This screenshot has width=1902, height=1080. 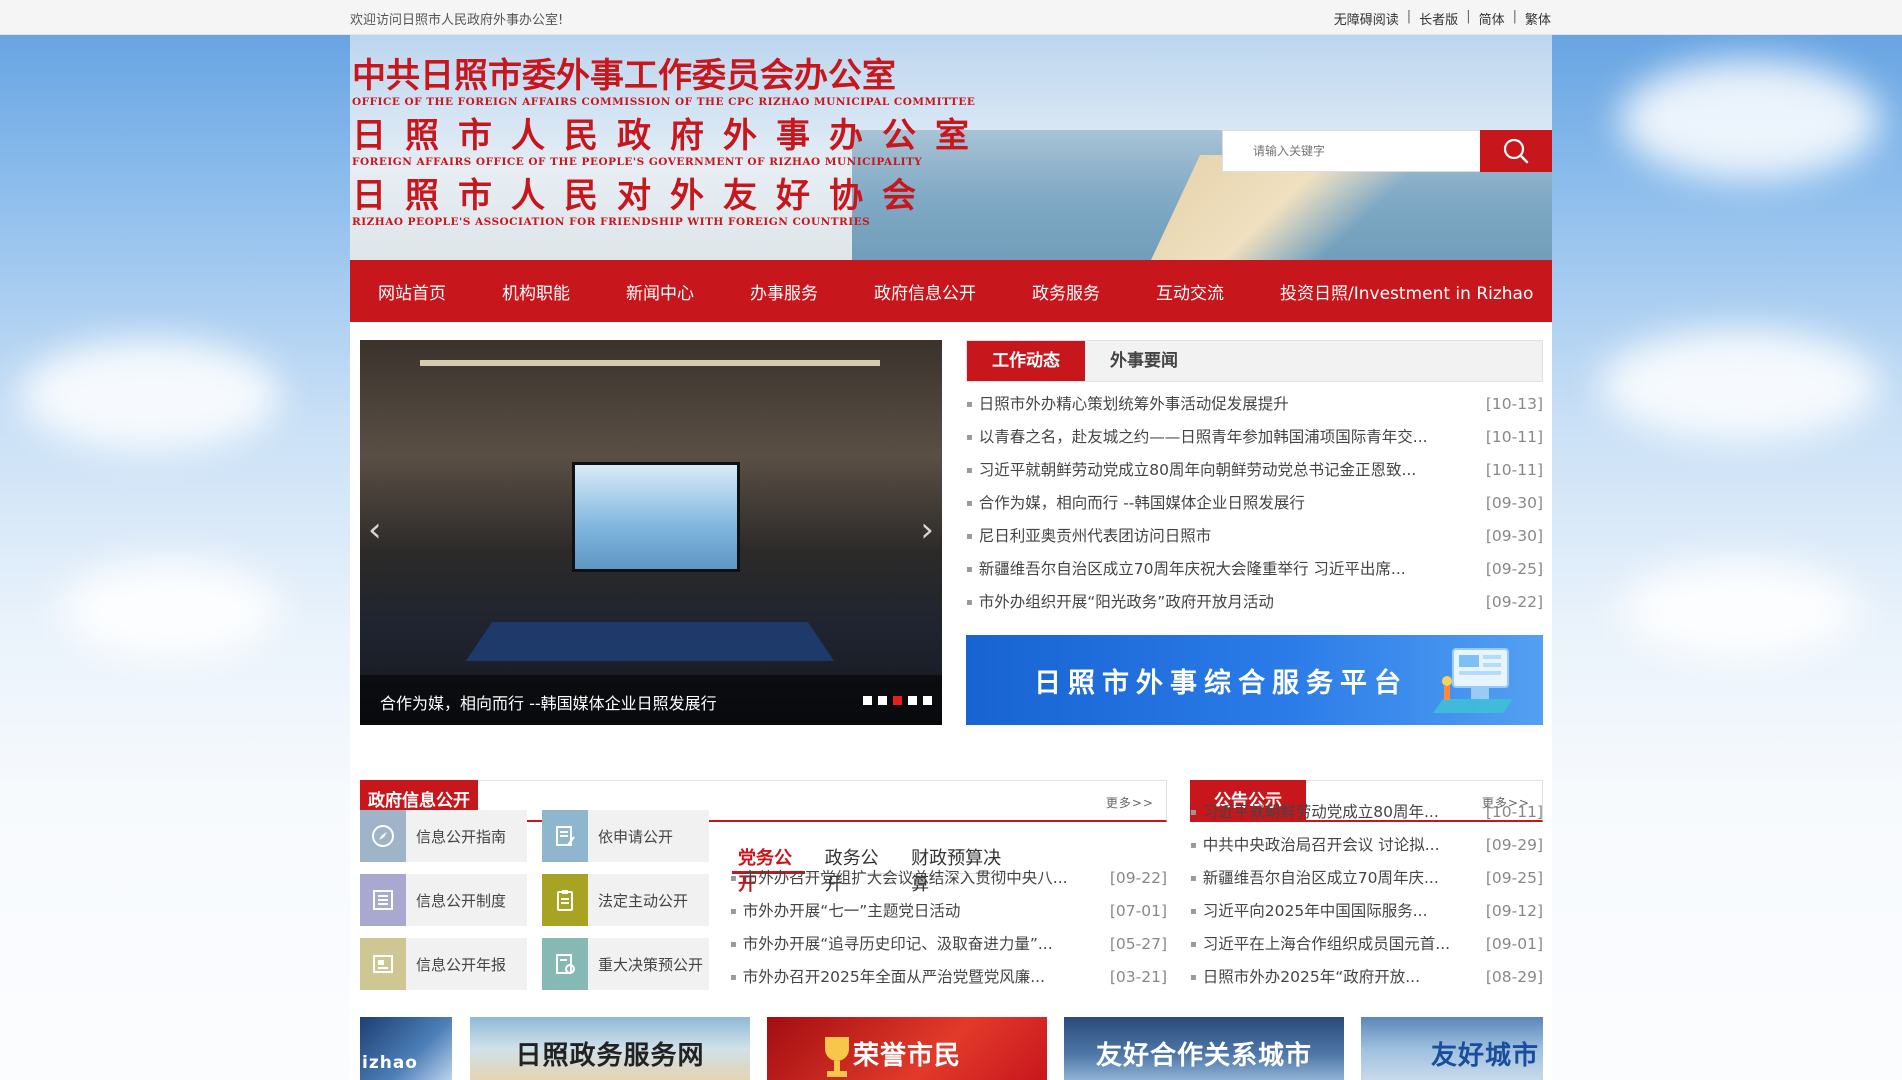 What do you see at coordinates (1204, 1048) in the screenshot?
I see `link-banner-friendly-cities: 友好合作关系城市` at bounding box center [1204, 1048].